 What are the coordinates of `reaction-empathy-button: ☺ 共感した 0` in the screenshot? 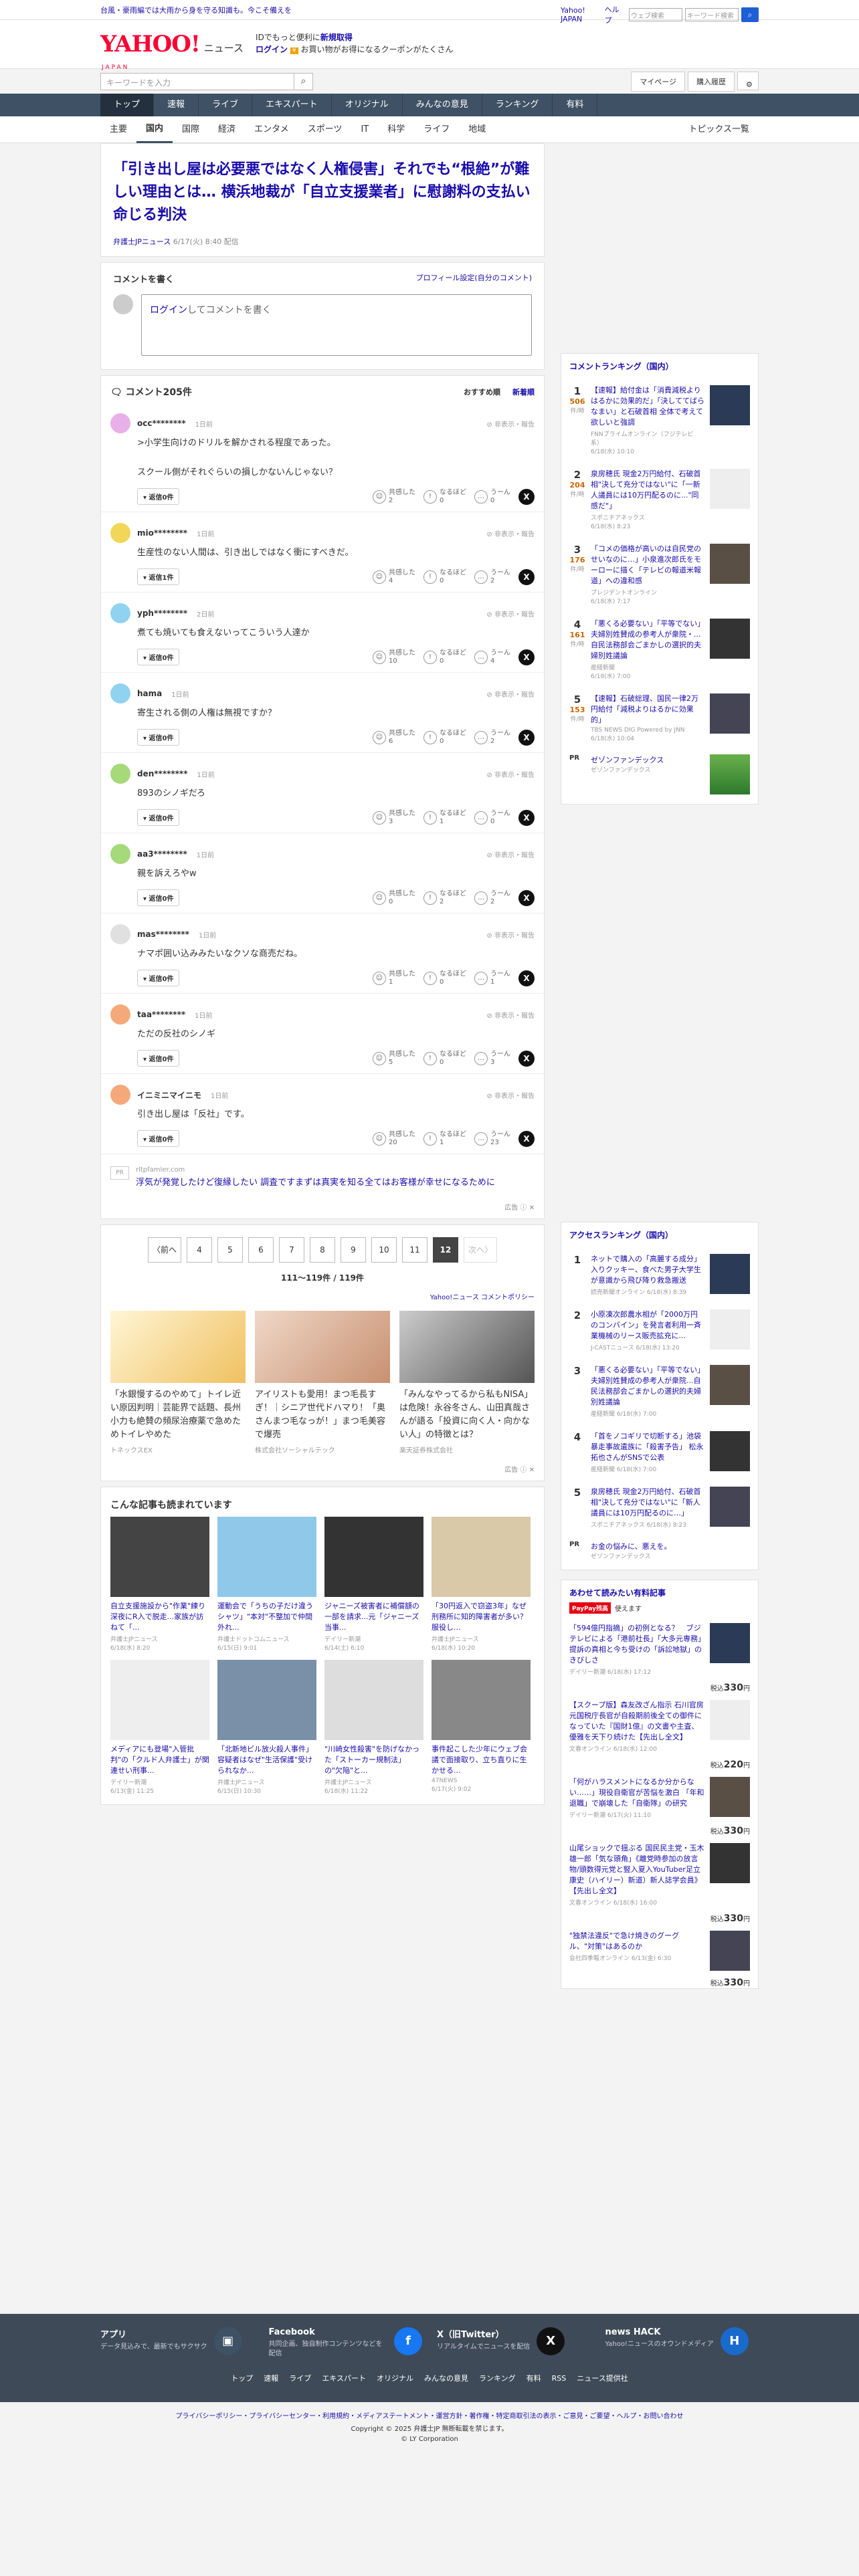 It's located at (394, 898).